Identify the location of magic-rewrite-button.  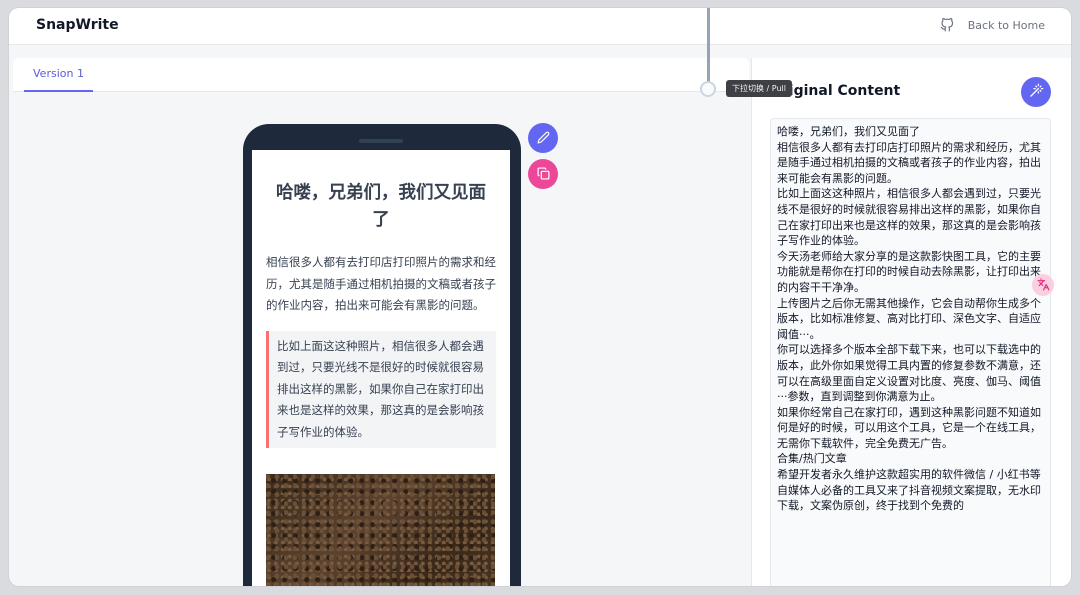
(1036, 92).